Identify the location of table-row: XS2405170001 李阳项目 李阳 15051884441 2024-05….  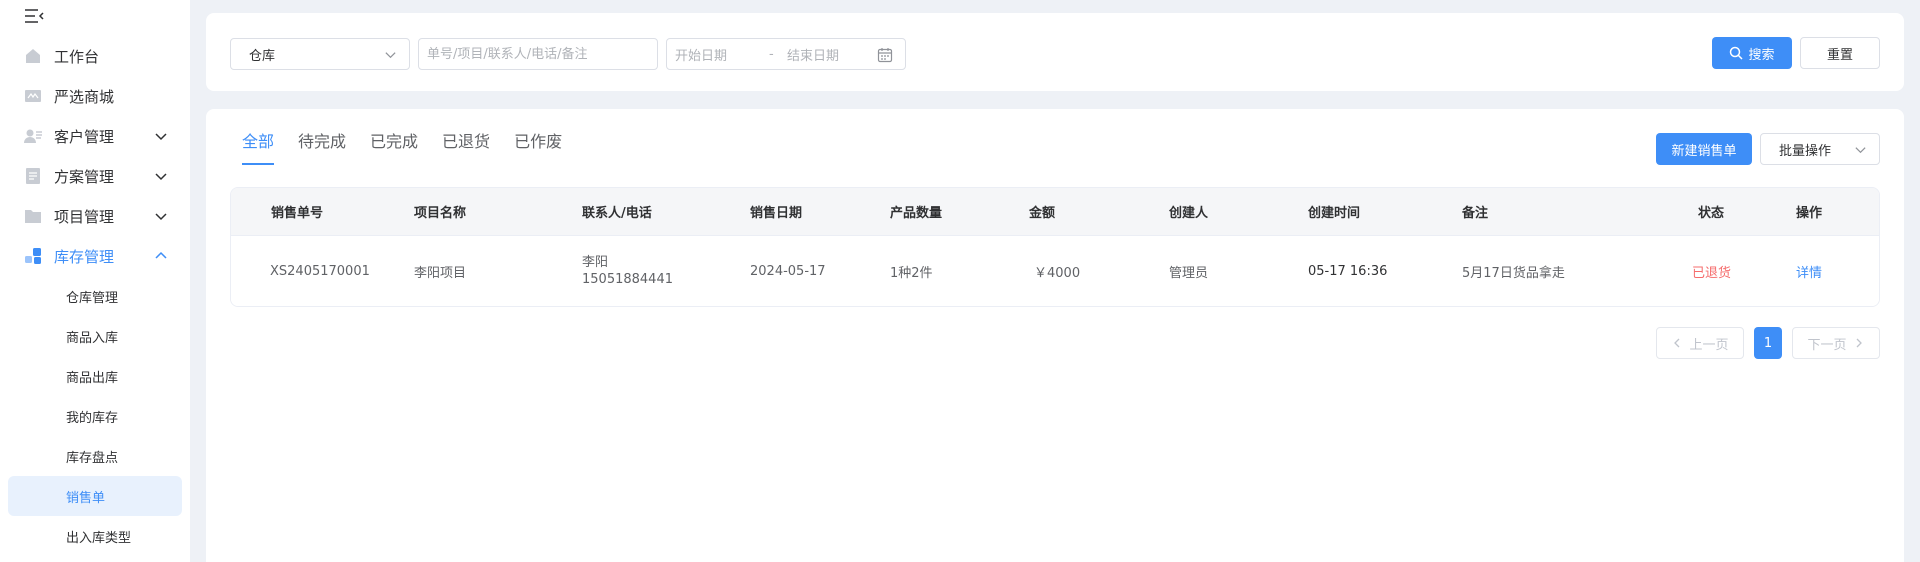
(1055, 271).